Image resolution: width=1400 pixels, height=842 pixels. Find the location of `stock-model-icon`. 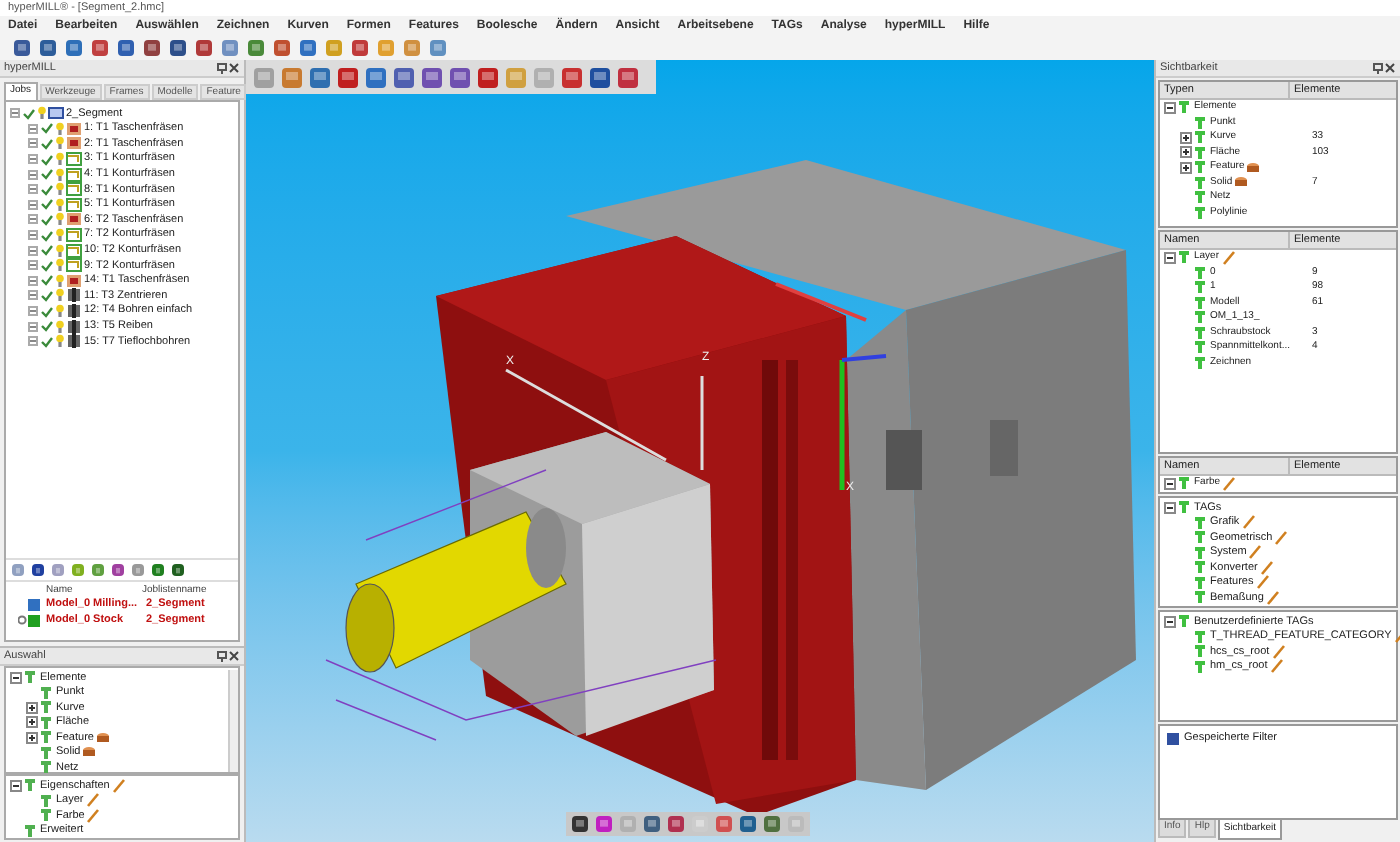

stock-model-icon is located at coordinates (30, 620).